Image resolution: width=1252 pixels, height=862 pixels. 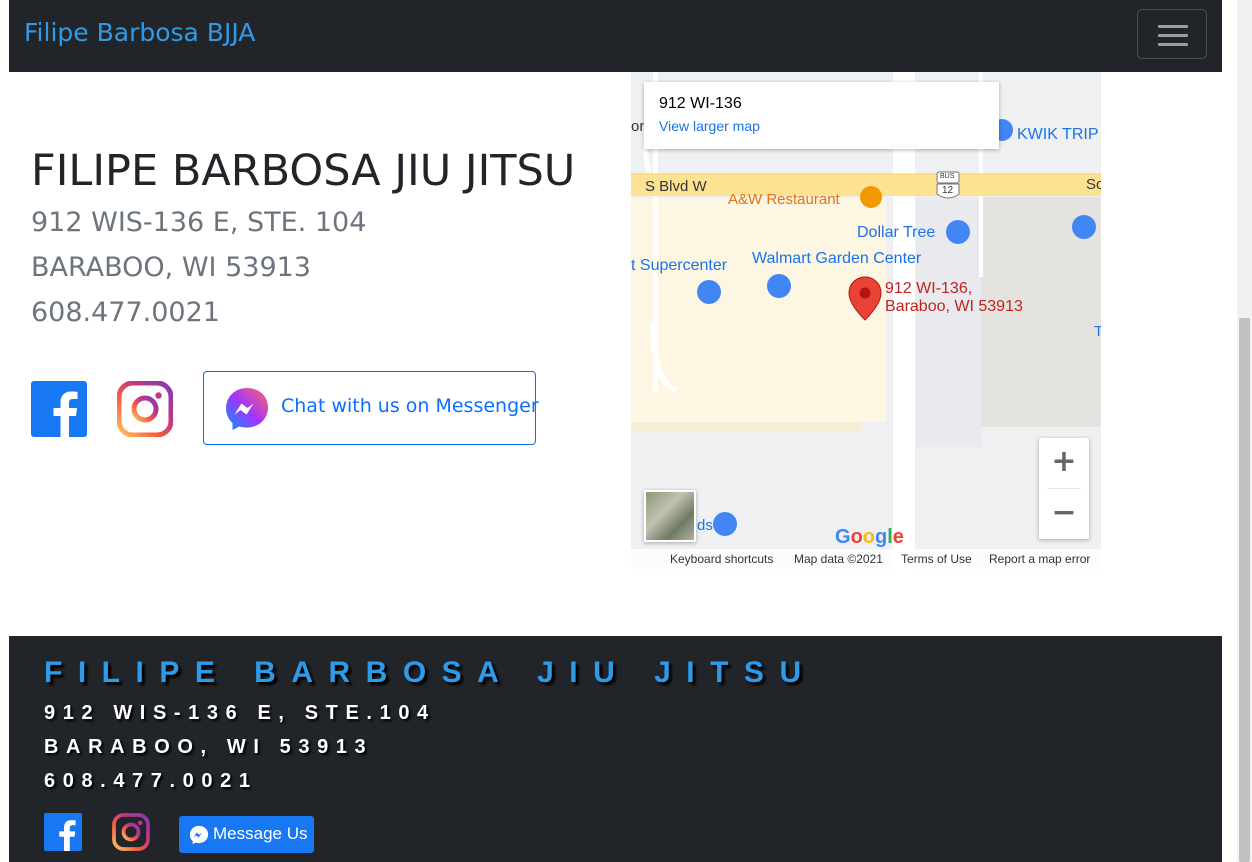 I want to click on navbar-toggle-button, so click(x=1172, y=34).